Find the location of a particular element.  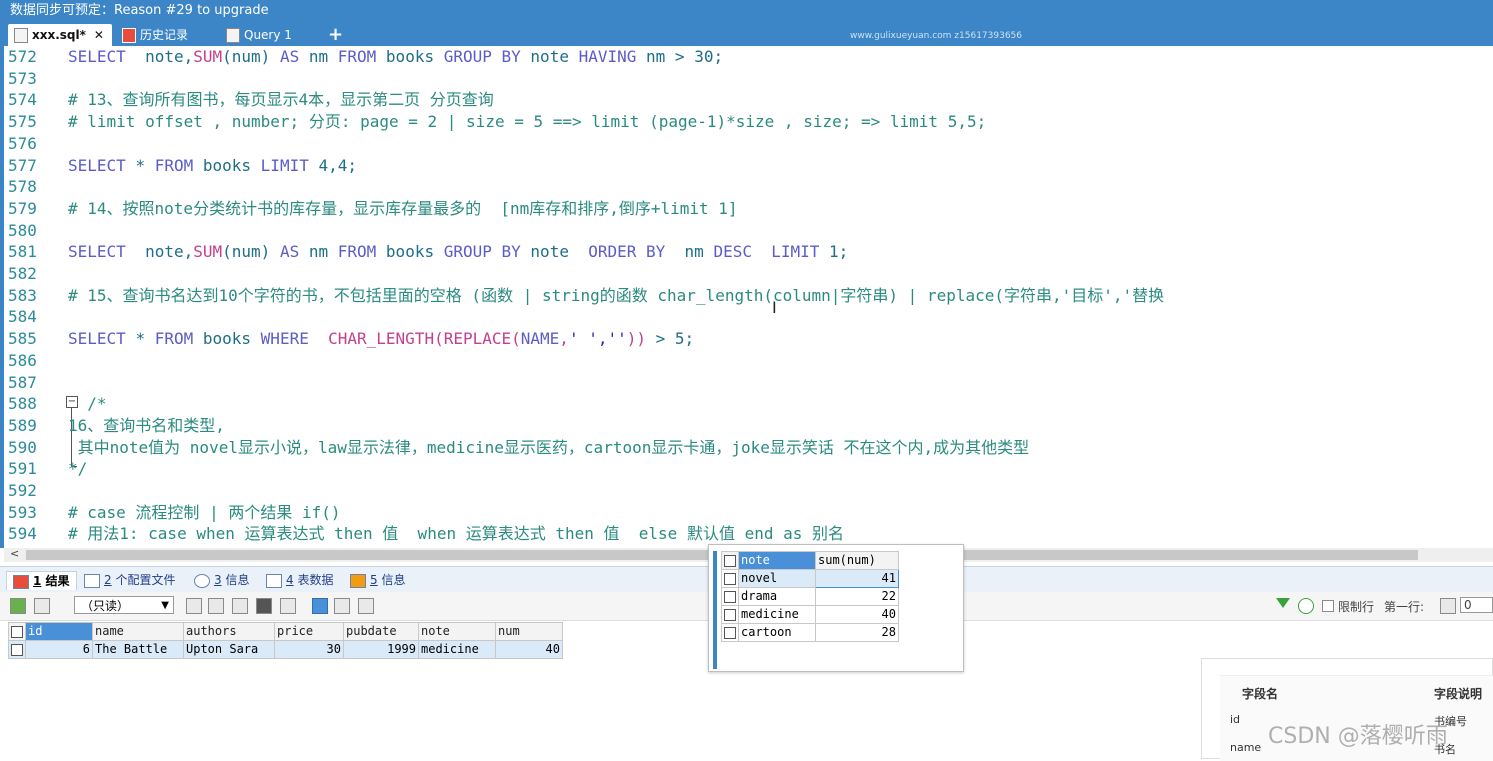

table-row: drama 22 is located at coordinates (810, 596).